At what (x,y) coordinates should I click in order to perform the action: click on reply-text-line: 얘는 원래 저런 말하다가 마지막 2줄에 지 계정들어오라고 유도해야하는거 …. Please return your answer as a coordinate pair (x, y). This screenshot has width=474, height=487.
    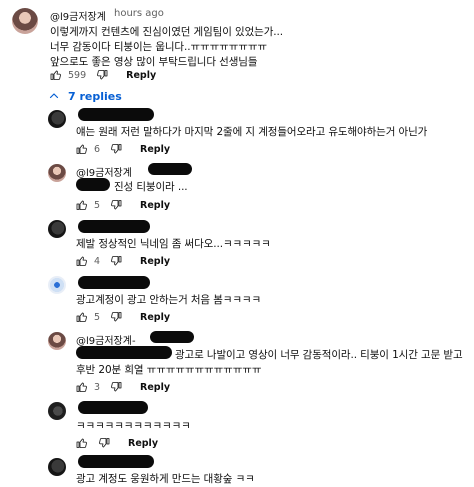
    Looking at the image, I should click on (252, 132).